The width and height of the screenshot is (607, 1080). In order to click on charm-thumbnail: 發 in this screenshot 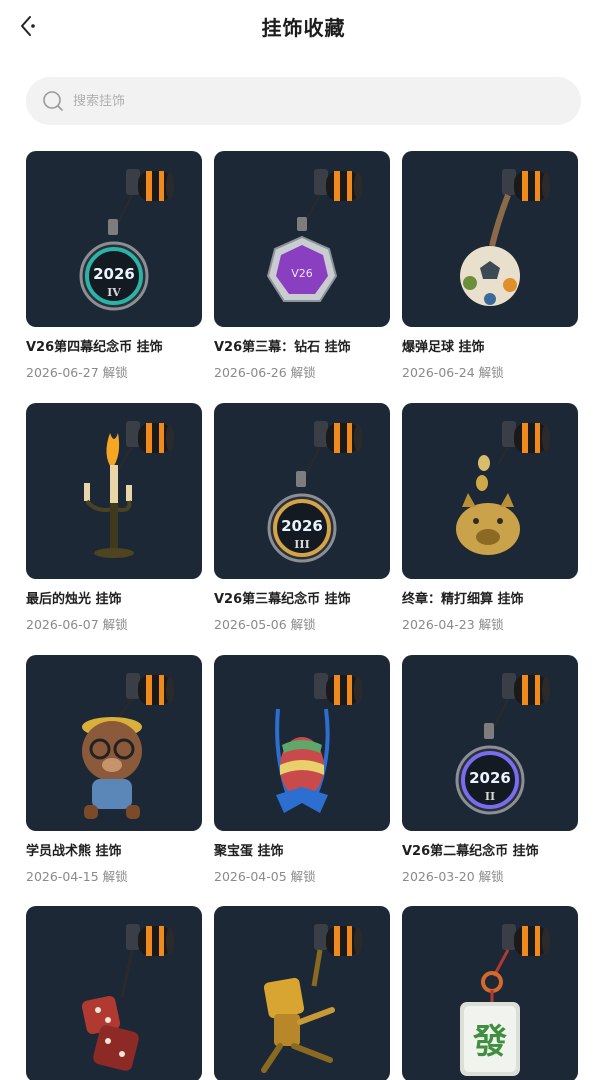, I will do `click(490, 993)`.